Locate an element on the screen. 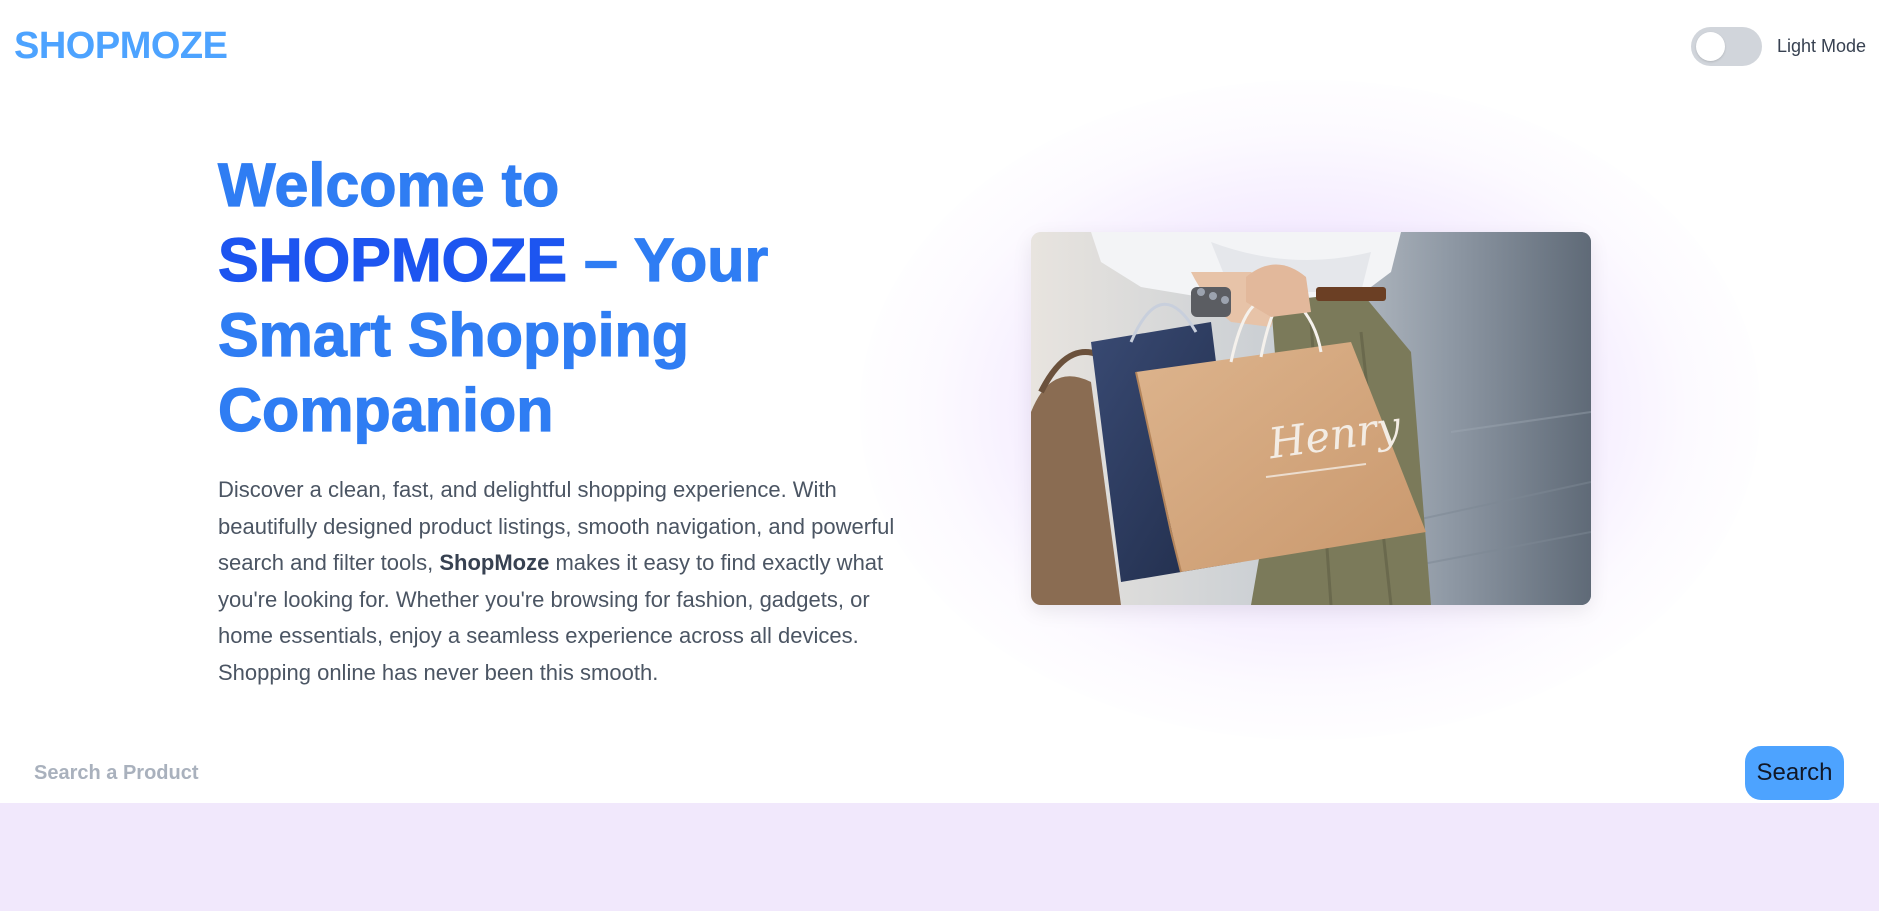 The height and width of the screenshot is (911, 1879). hero-image: Henry is located at coordinates (1311, 418).